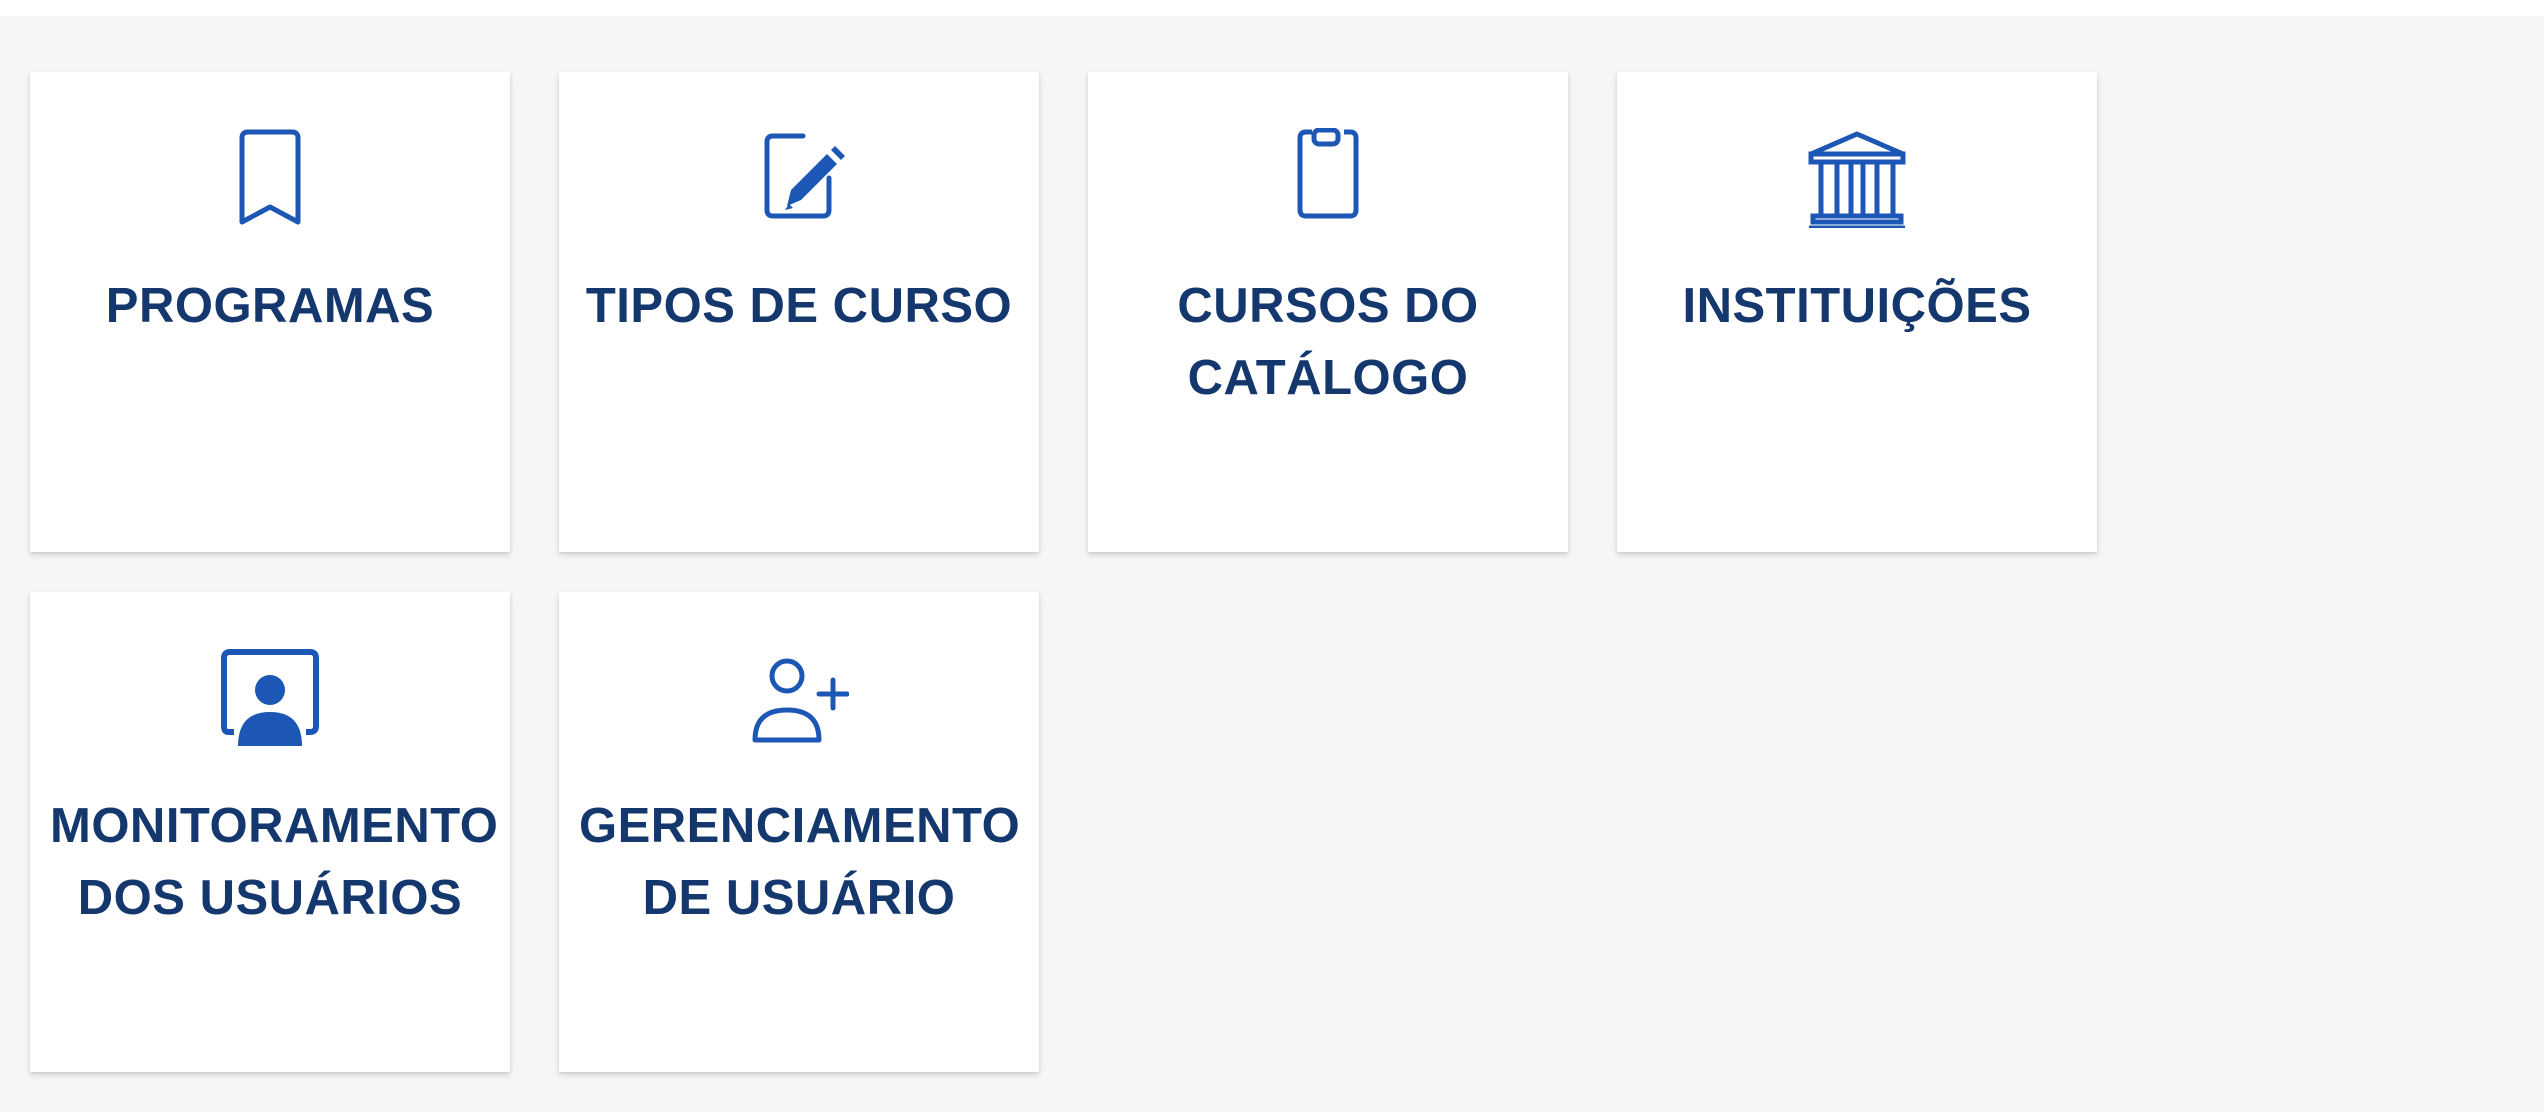  What do you see at coordinates (270, 698) in the screenshot?
I see `user-monitor-icon` at bounding box center [270, 698].